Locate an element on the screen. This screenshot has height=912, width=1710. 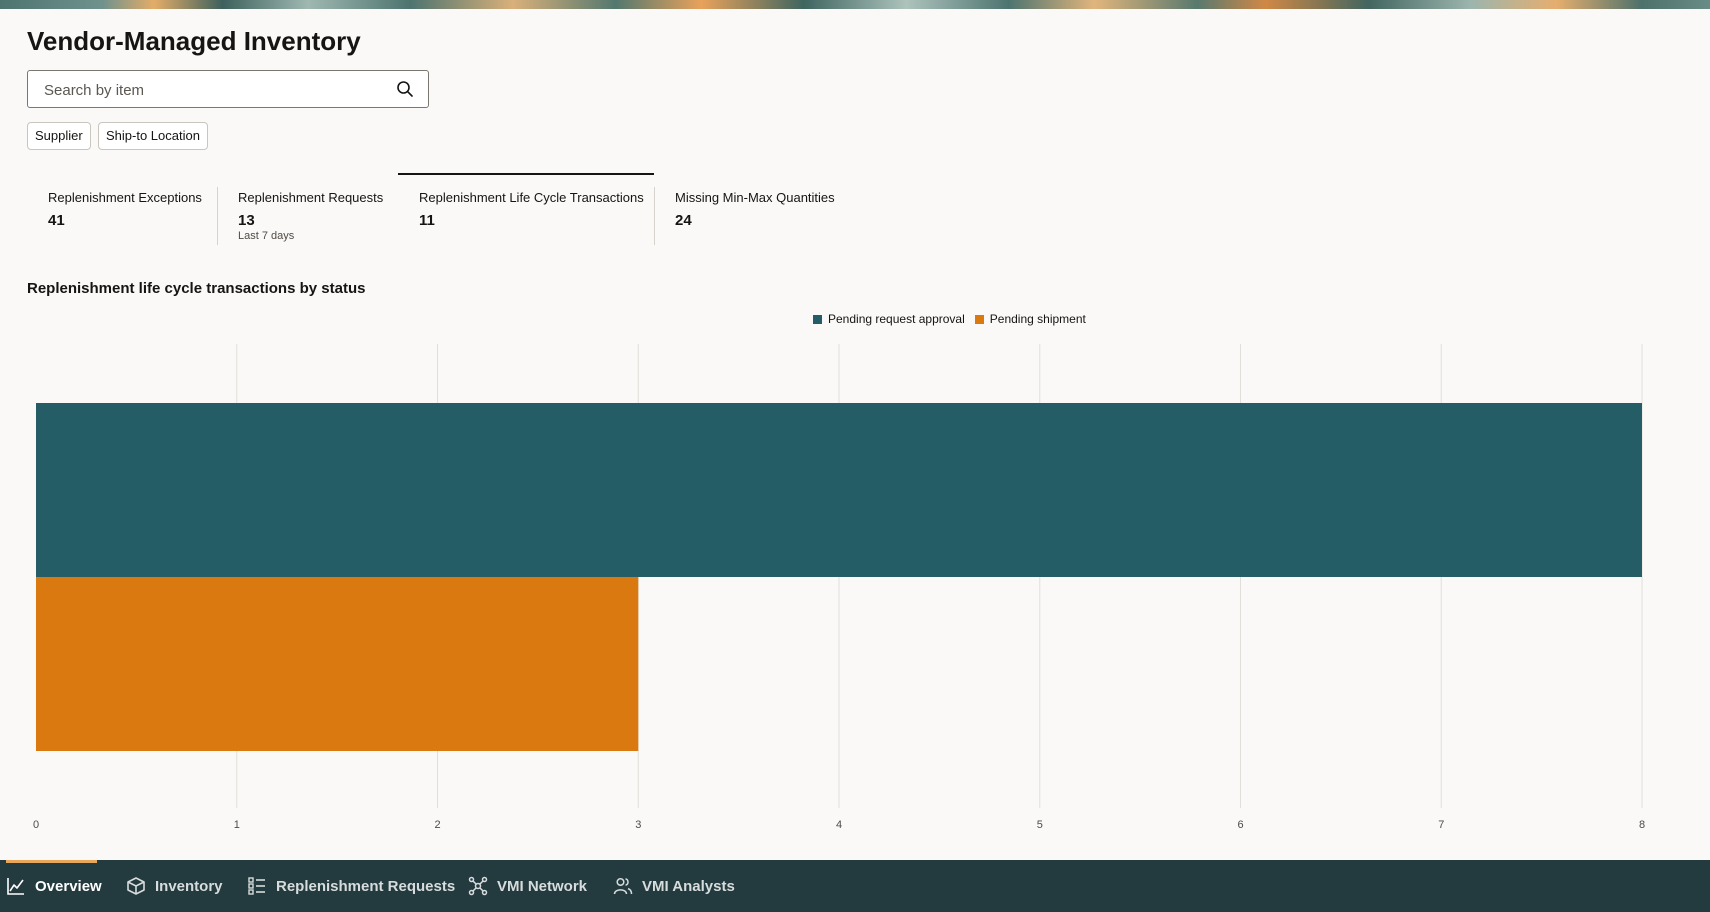
x-tick-label: 1 is located at coordinates (237, 825).